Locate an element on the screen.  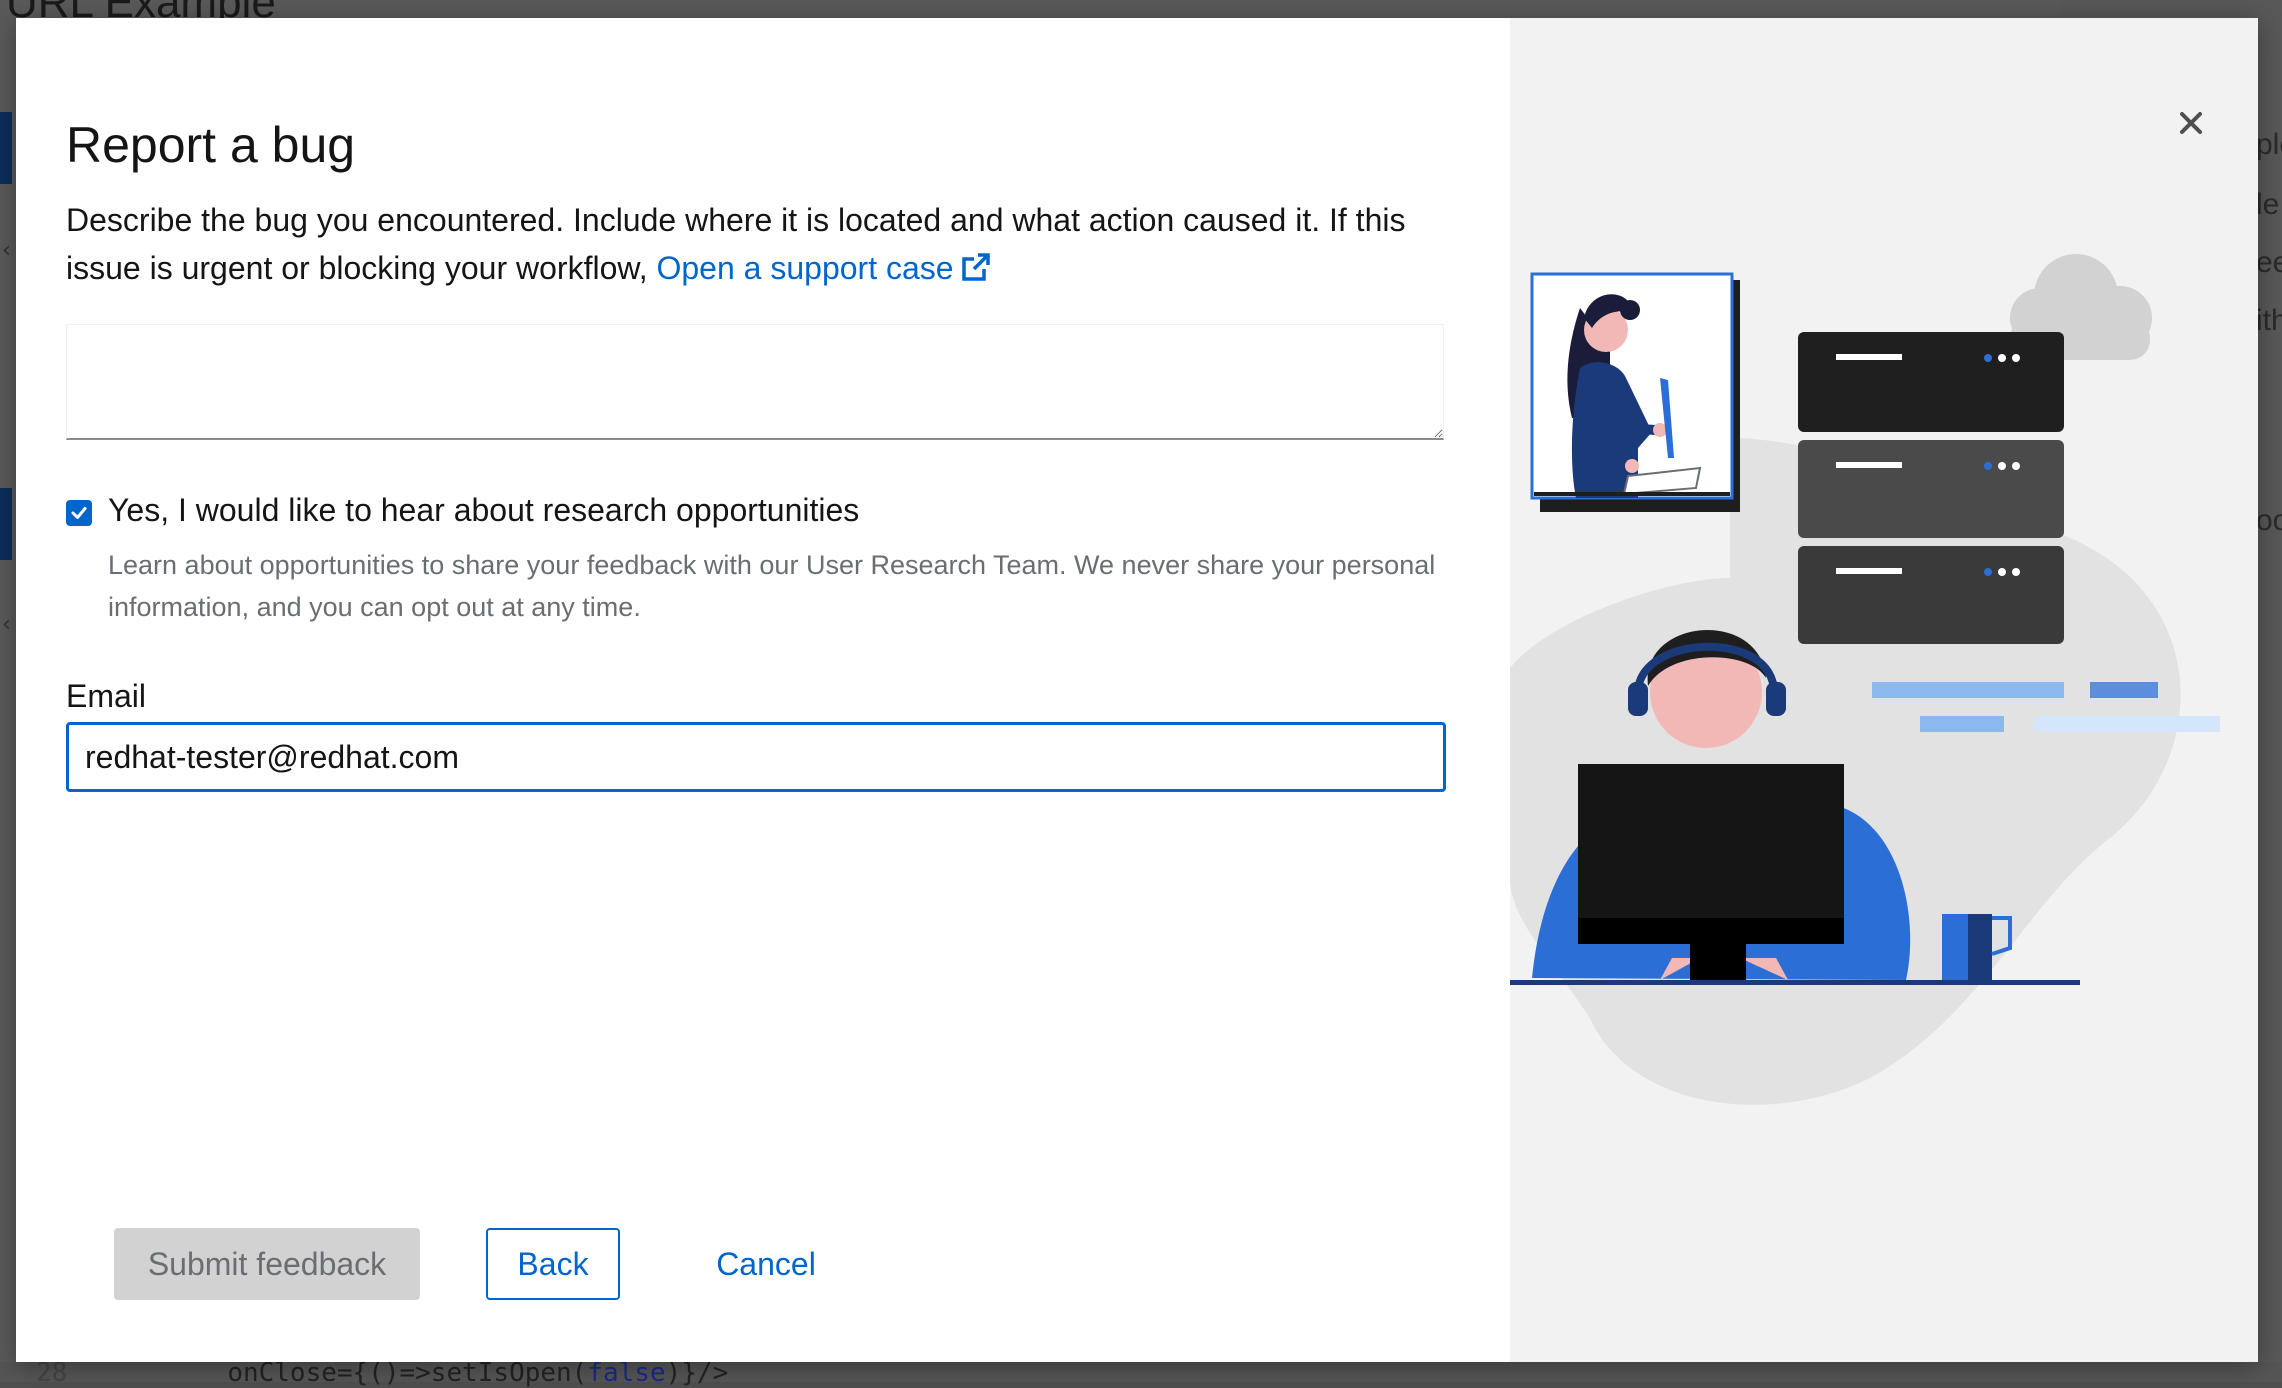
research-opt-in-checkbox is located at coordinates (79, 513).